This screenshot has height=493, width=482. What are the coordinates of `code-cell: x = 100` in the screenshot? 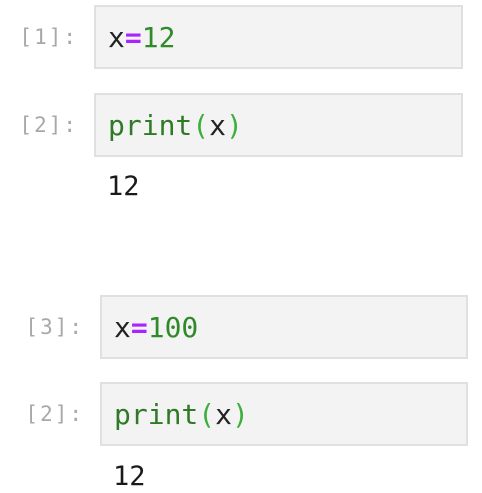 It's located at (284, 327).